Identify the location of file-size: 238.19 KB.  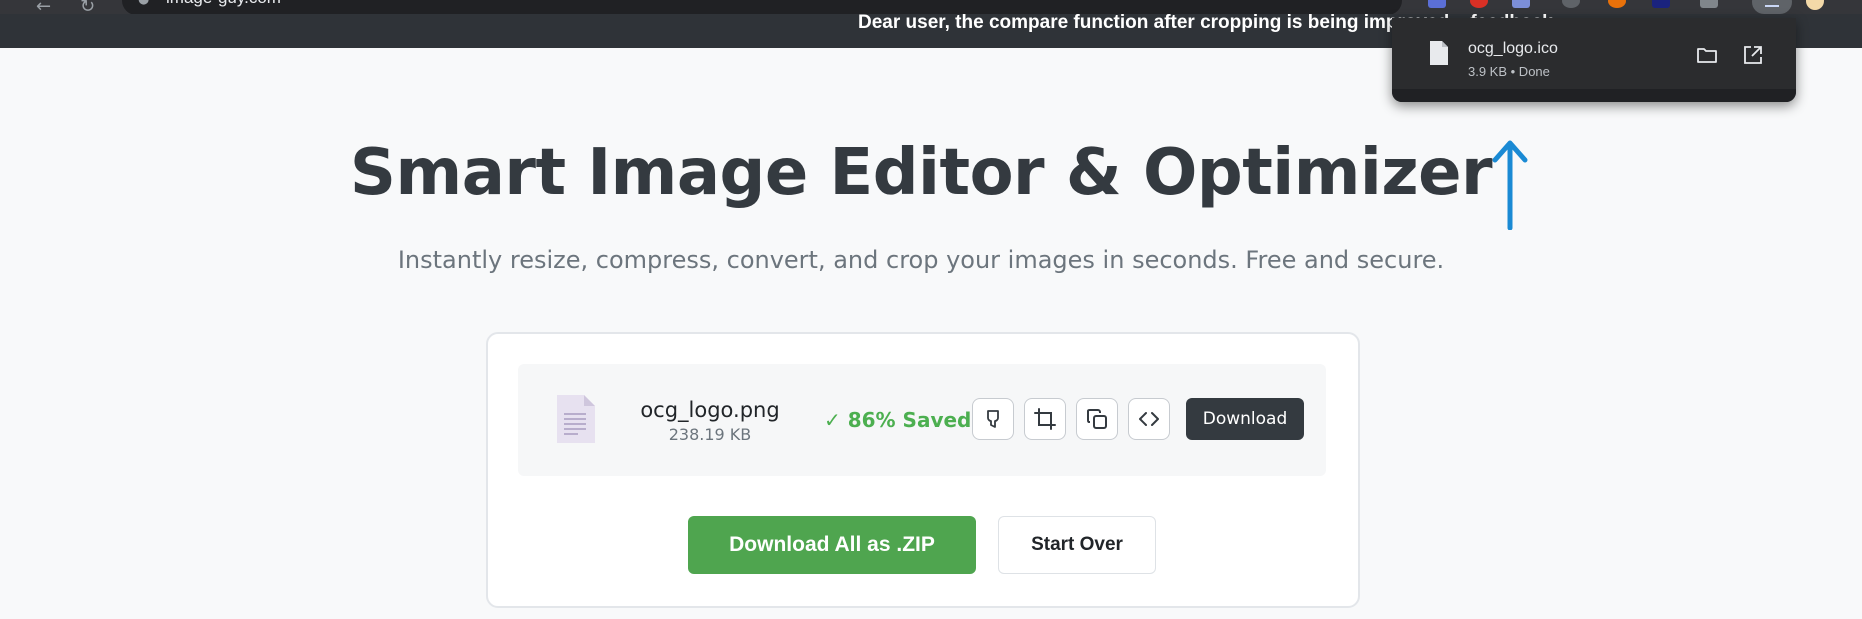
(710, 434).